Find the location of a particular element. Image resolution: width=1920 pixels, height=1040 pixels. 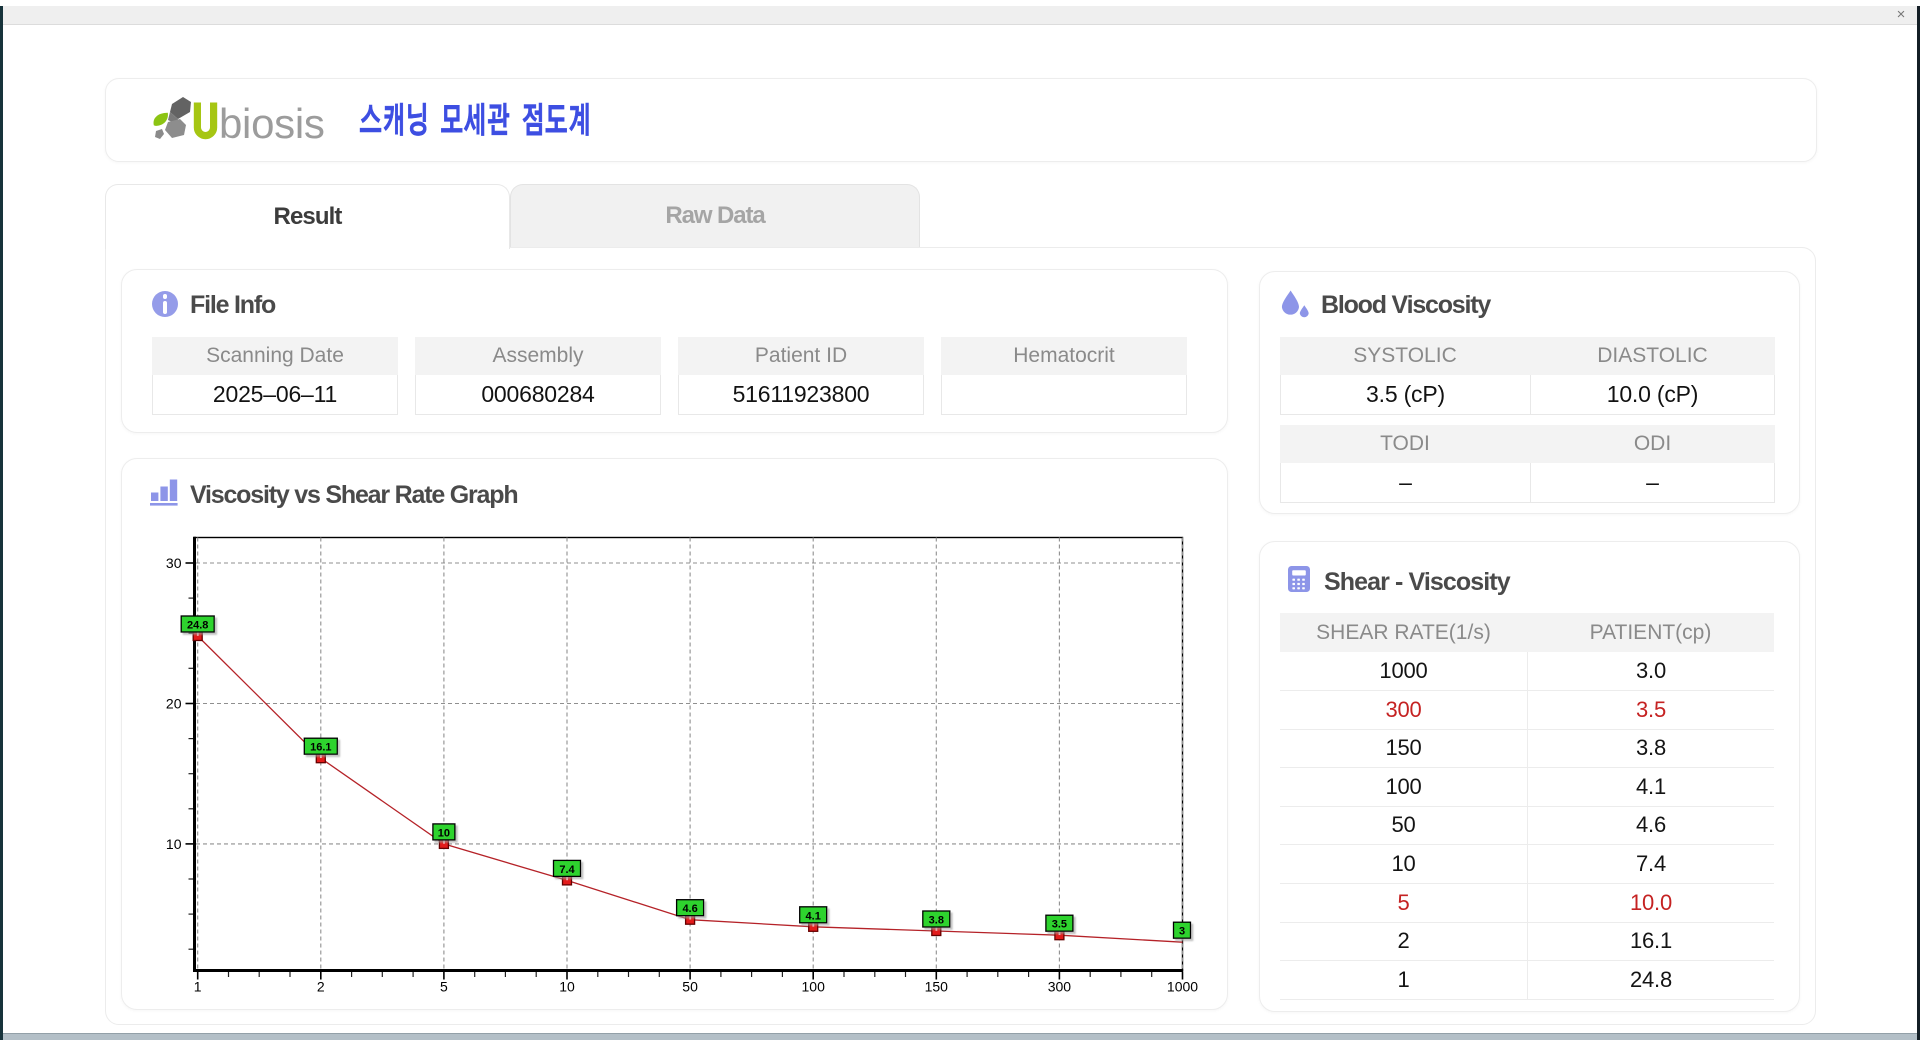

svg-text: 300 is located at coordinates (1060, 987).